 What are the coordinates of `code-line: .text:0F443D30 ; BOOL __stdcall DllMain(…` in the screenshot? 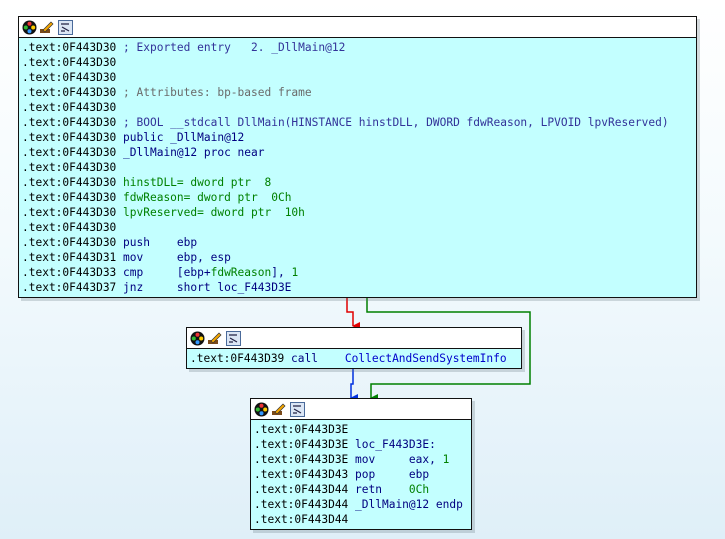 It's located at (357, 122).